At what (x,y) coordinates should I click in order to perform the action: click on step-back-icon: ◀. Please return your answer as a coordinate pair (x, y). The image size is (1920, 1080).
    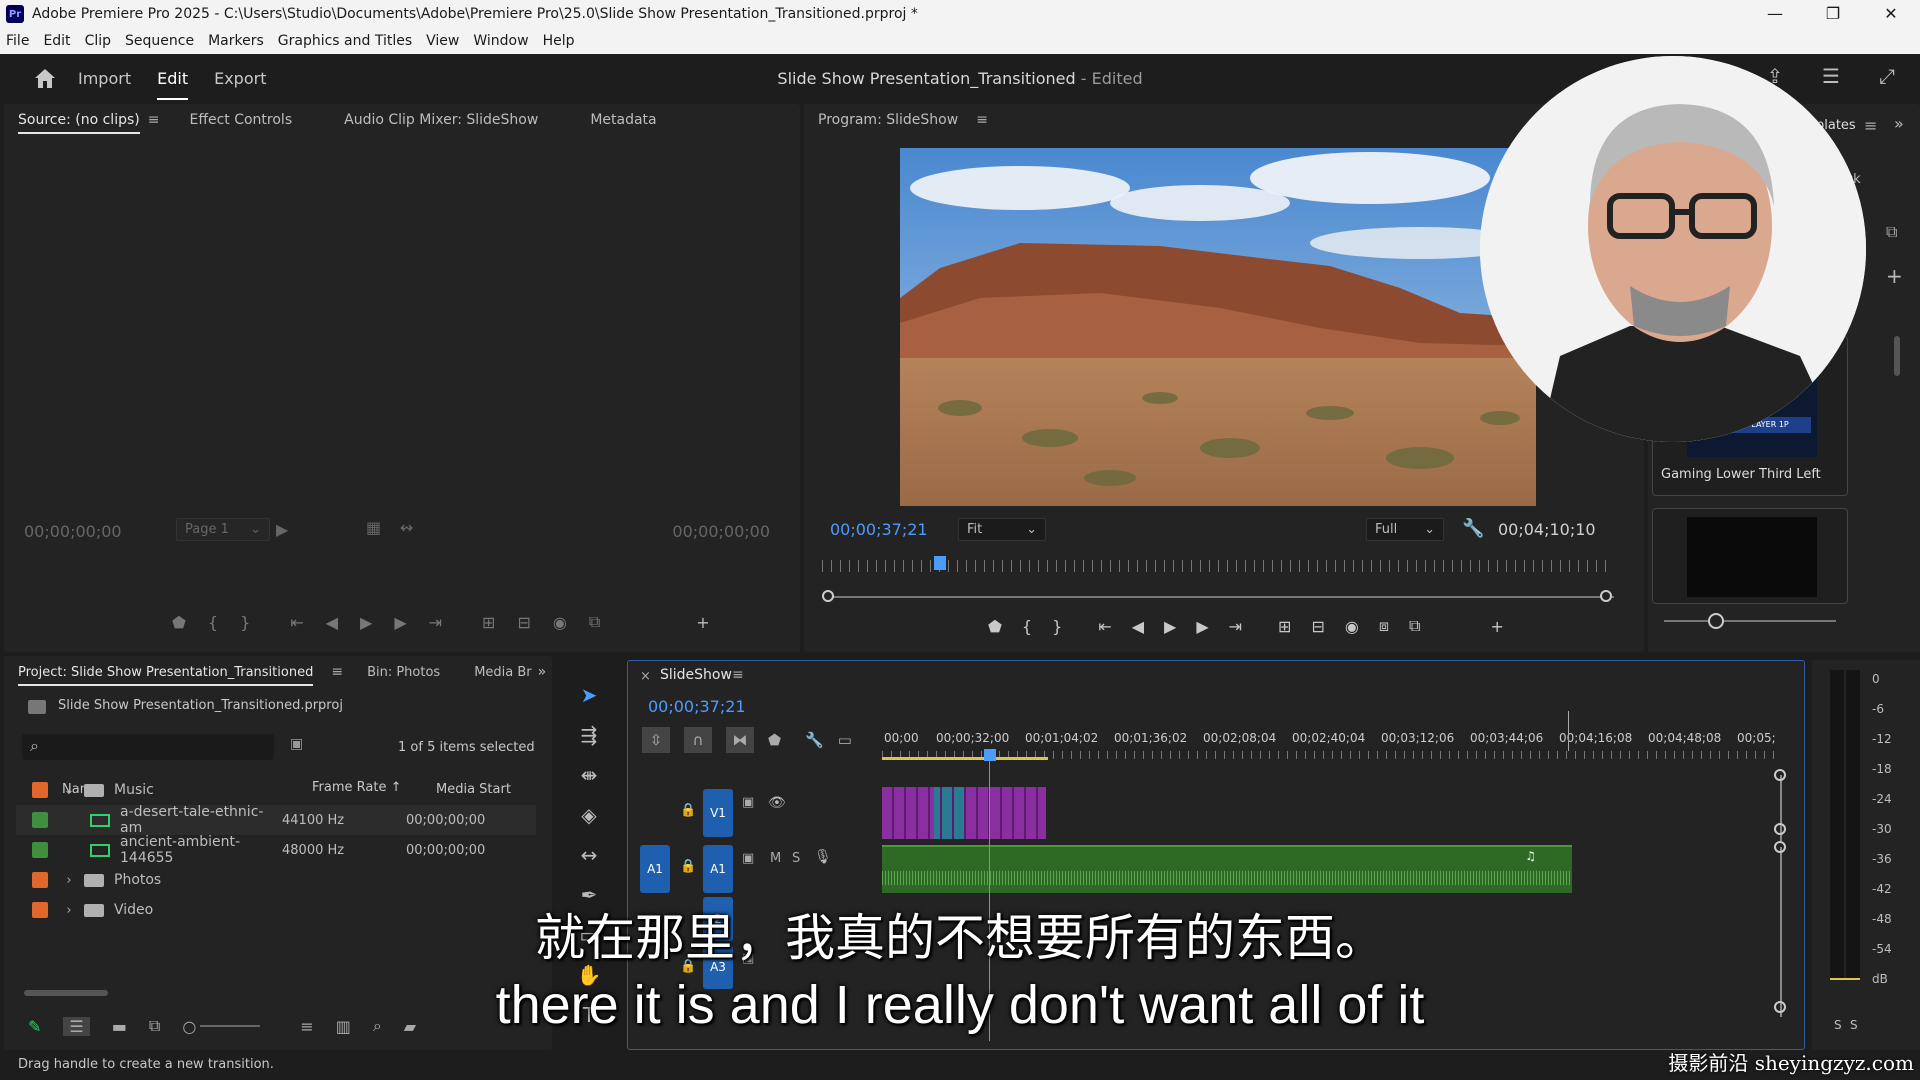
    Looking at the image, I should click on (1138, 626).